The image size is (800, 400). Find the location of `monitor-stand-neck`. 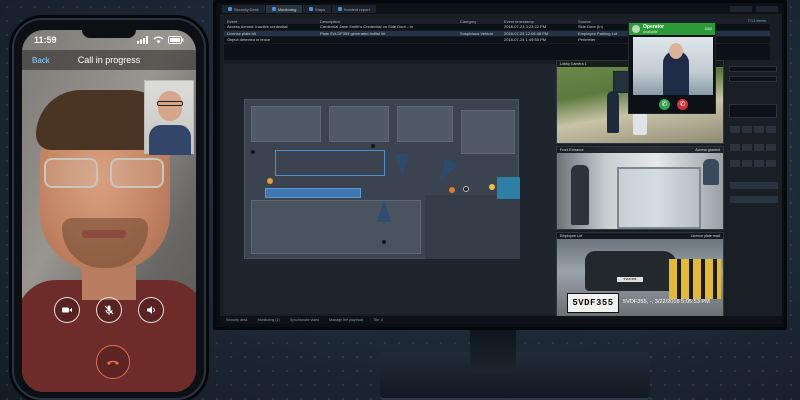

monitor-stand-neck is located at coordinates (493, 350).